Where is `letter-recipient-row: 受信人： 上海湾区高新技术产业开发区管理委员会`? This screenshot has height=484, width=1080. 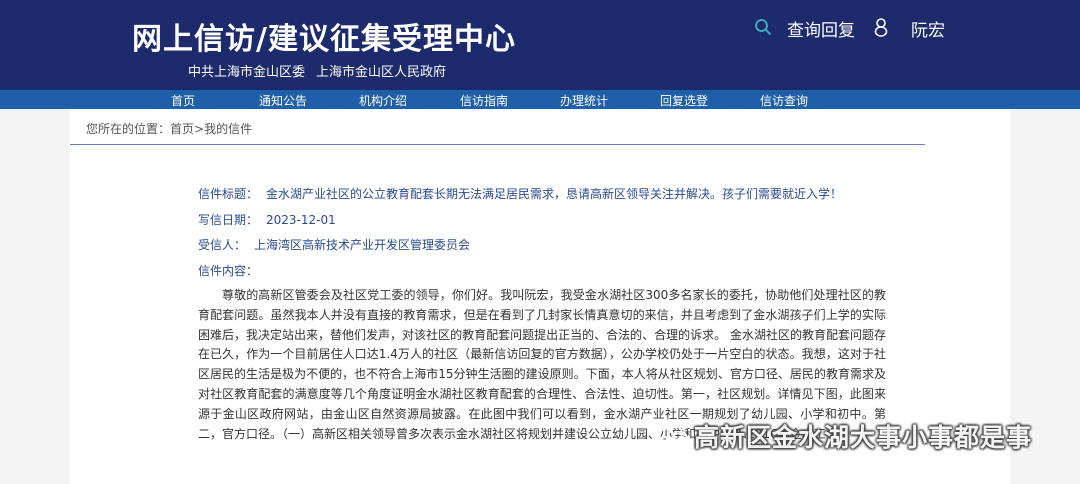 letter-recipient-row: 受信人： 上海湾区高新技术产业开发区管理委员会 is located at coordinates (334, 244).